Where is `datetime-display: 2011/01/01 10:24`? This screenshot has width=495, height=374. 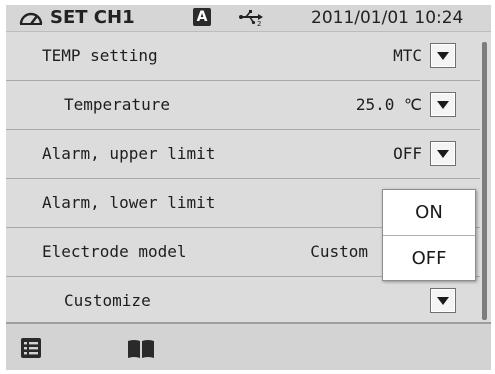 datetime-display: 2011/01/01 10:24 is located at coordinates (387, 18).